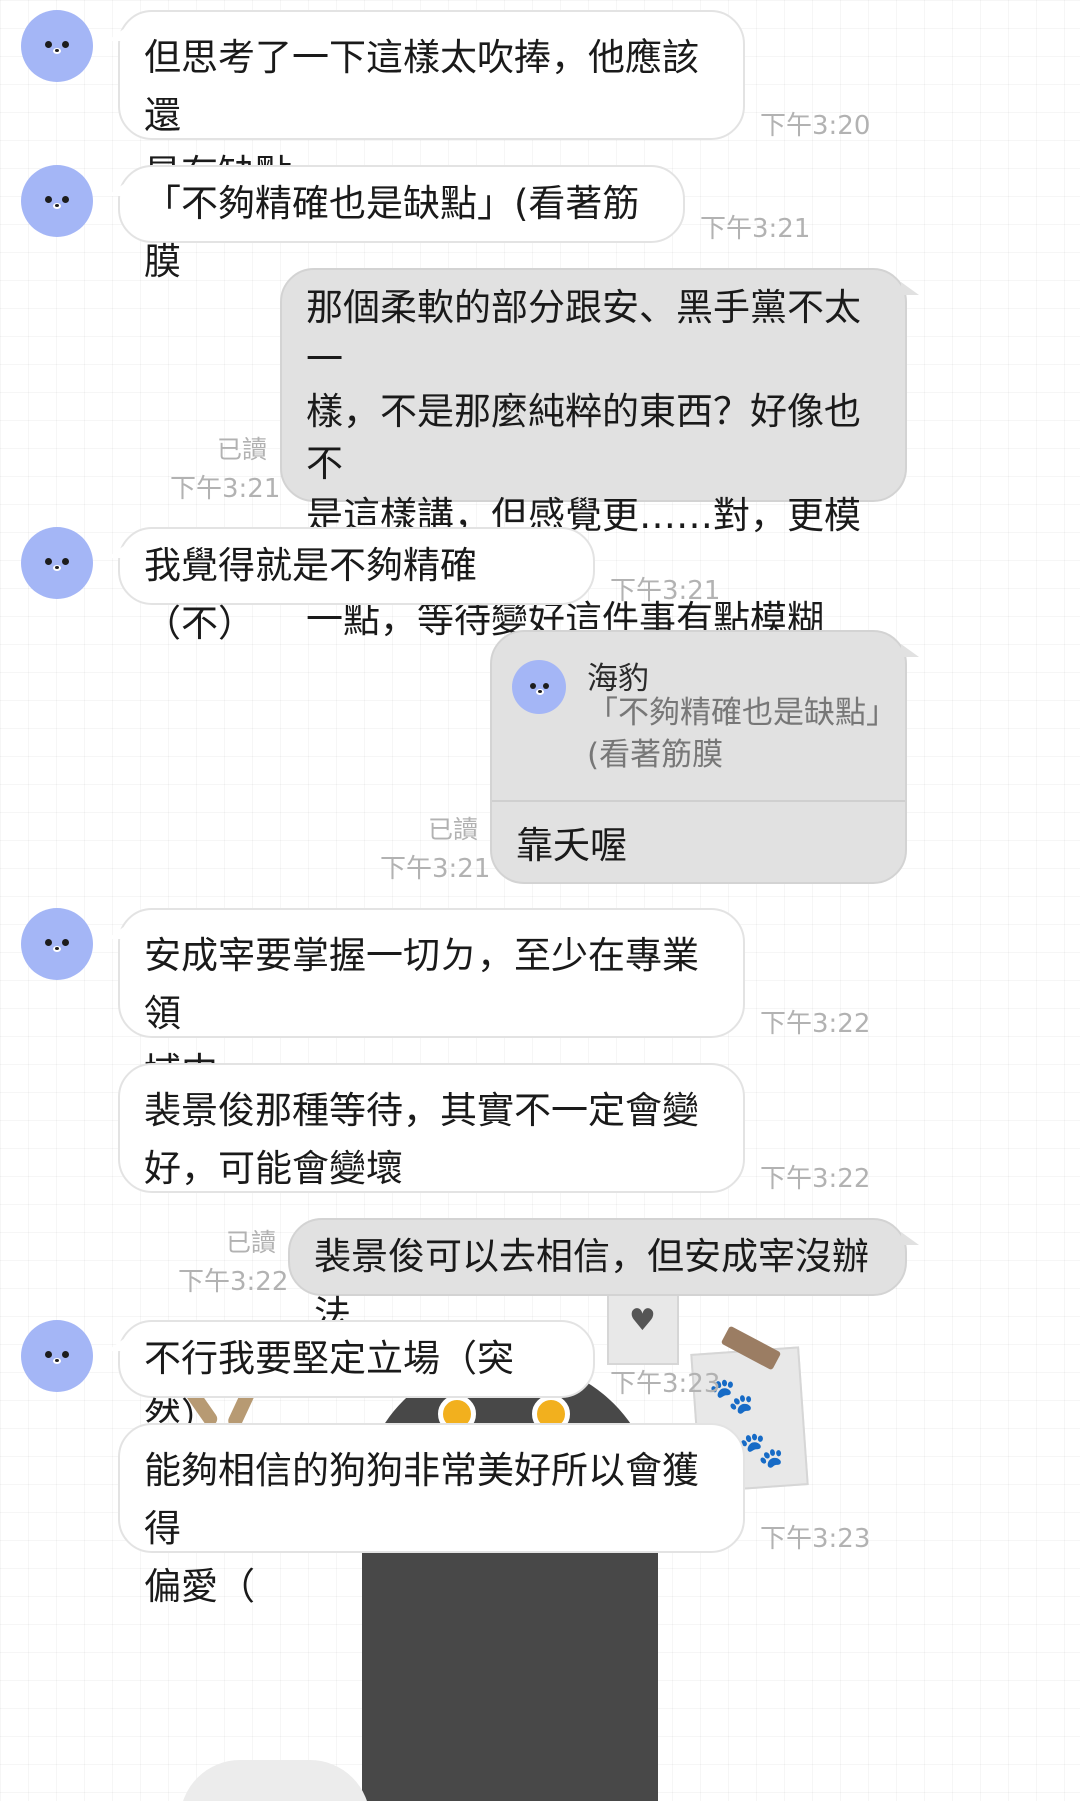  I want to click on message-bubble-incoming: 「不夠精確也是缺點」(看著筋膜, so click(396, 224).